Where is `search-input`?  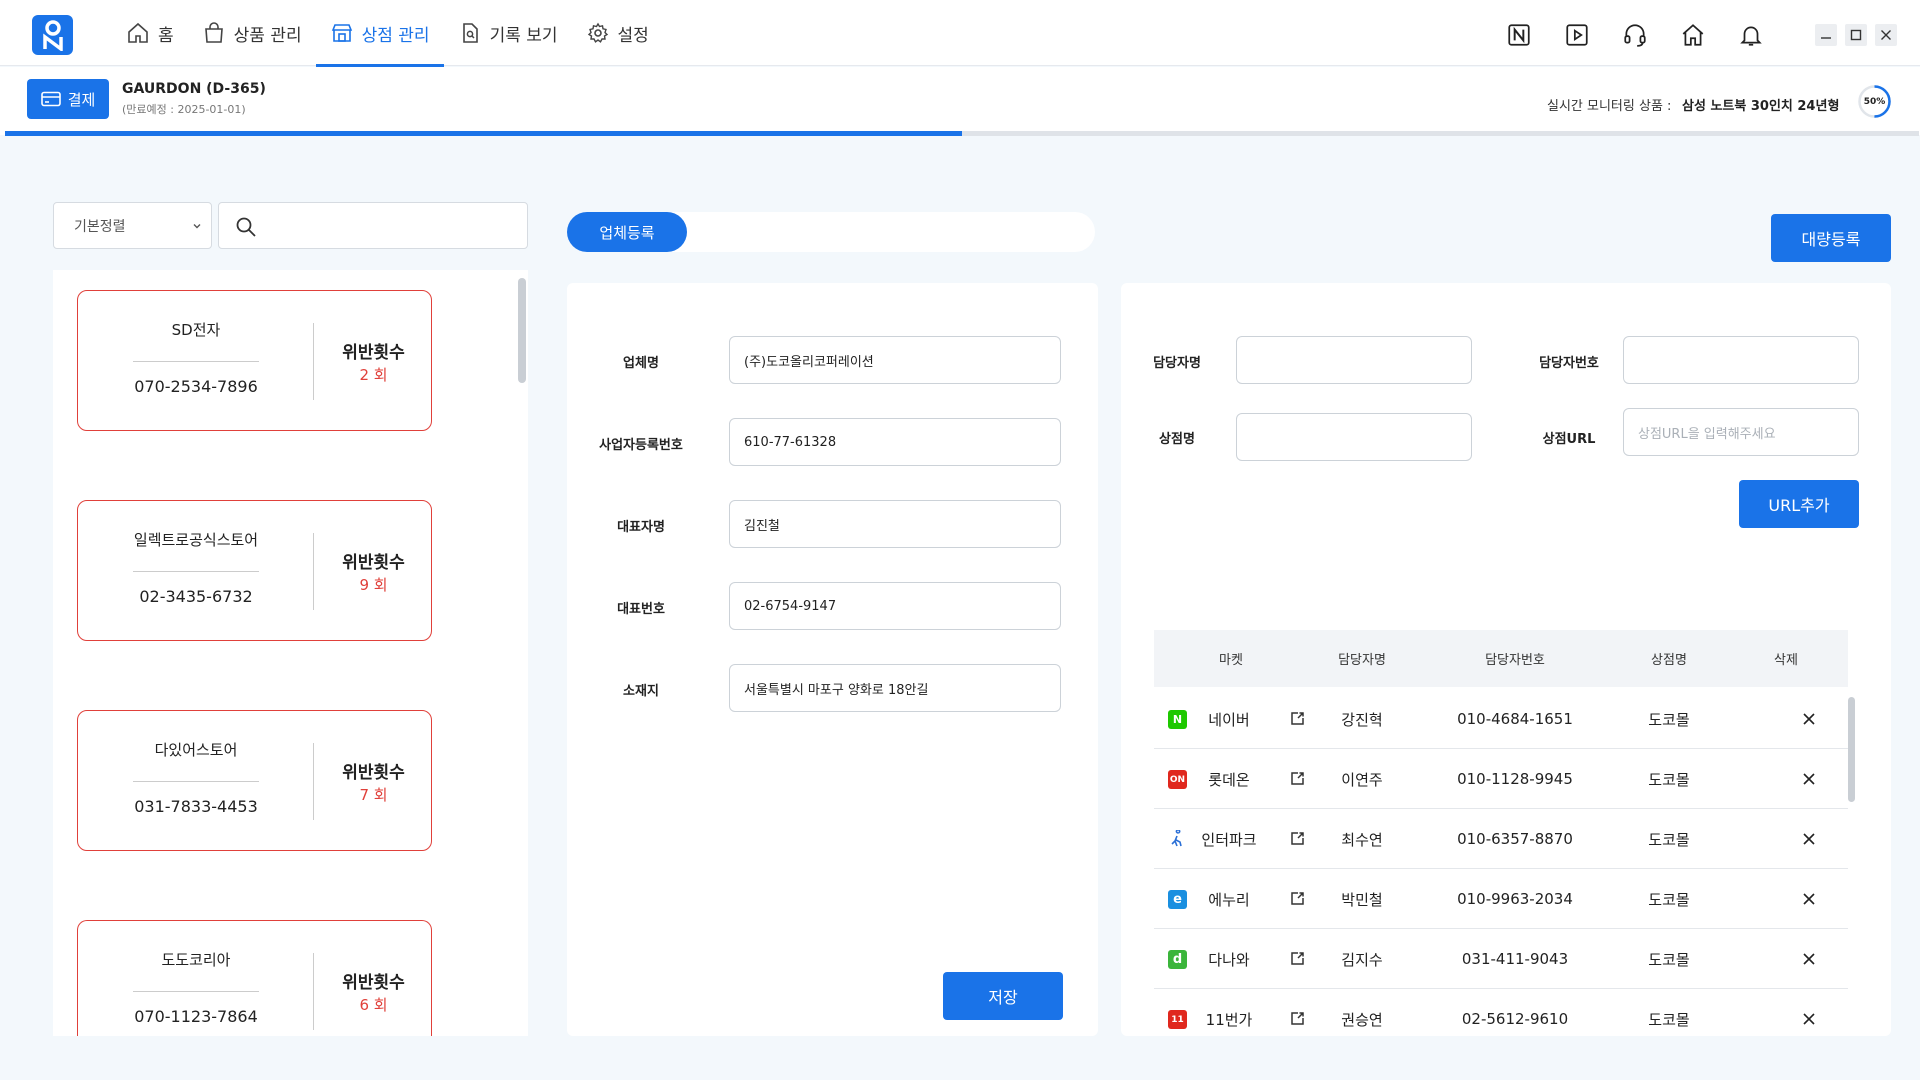 search-input is located at coordinates (373, 225).